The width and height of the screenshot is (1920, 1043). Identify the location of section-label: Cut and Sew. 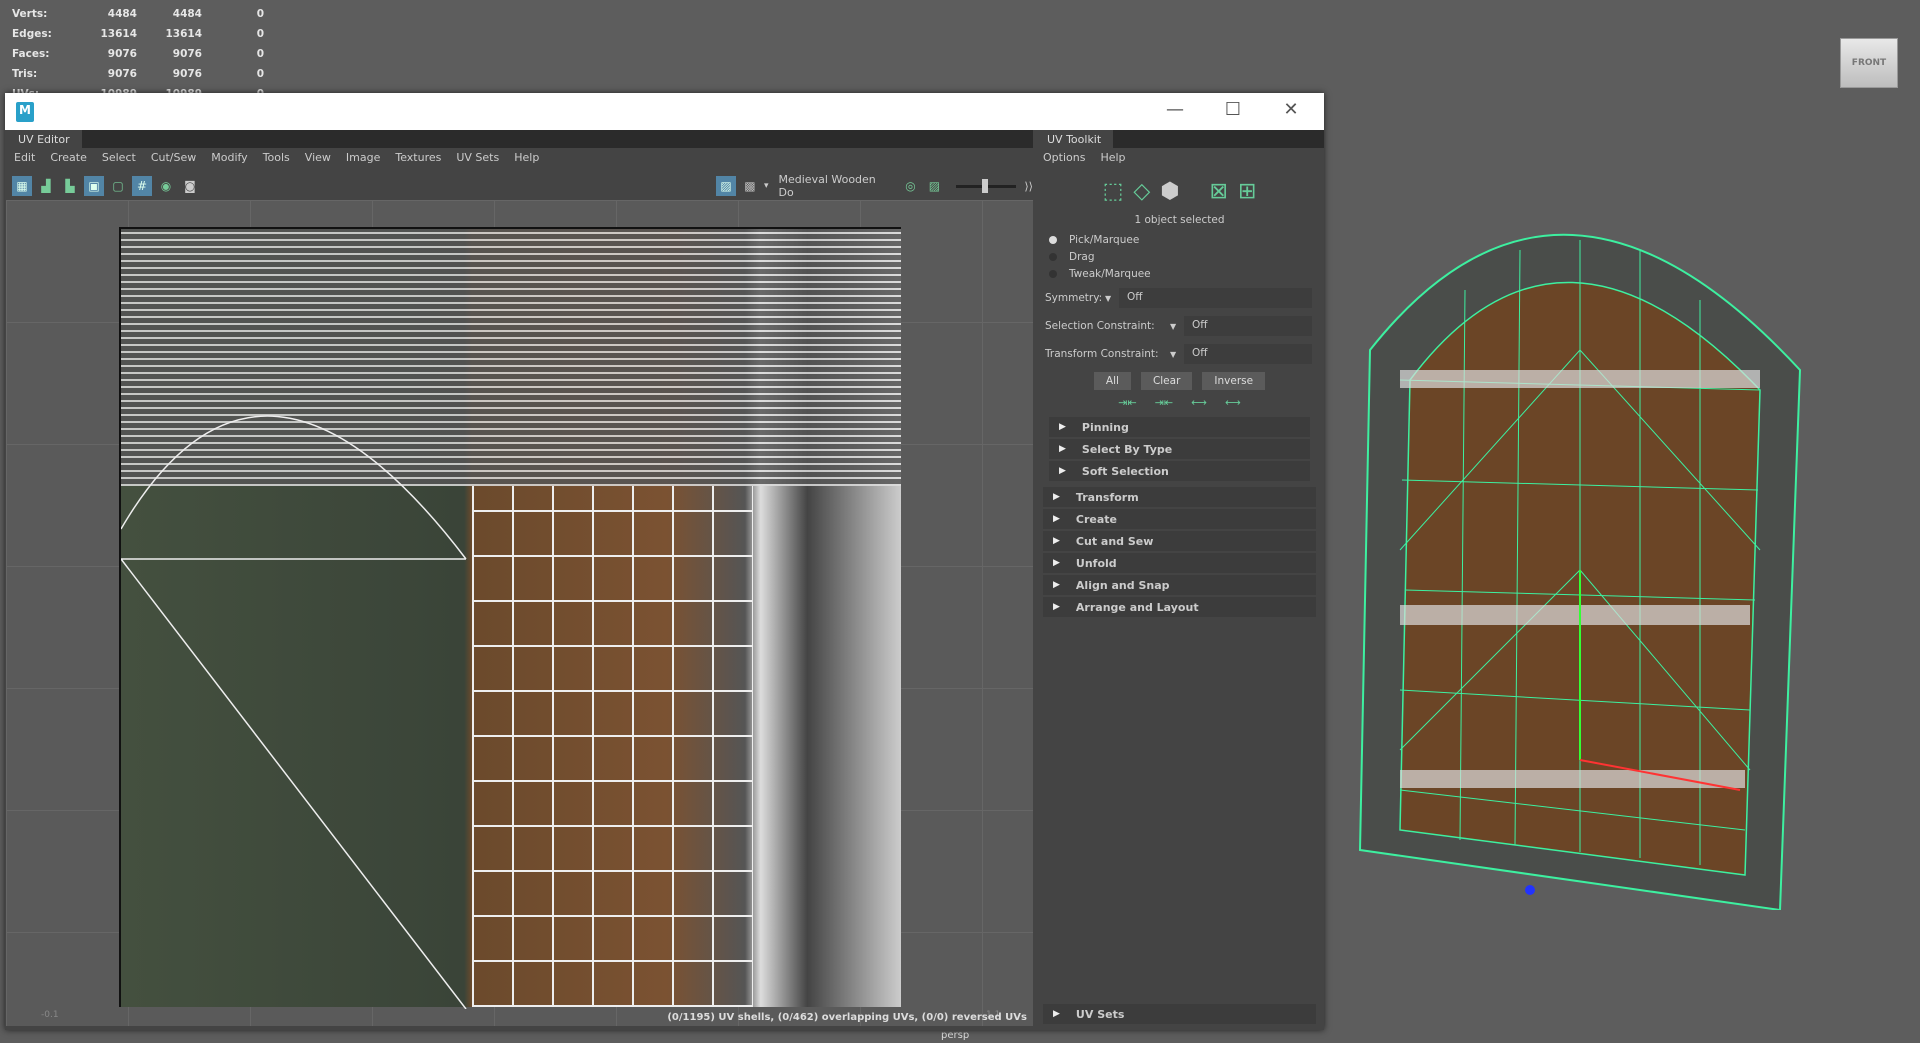
(1114, 541).